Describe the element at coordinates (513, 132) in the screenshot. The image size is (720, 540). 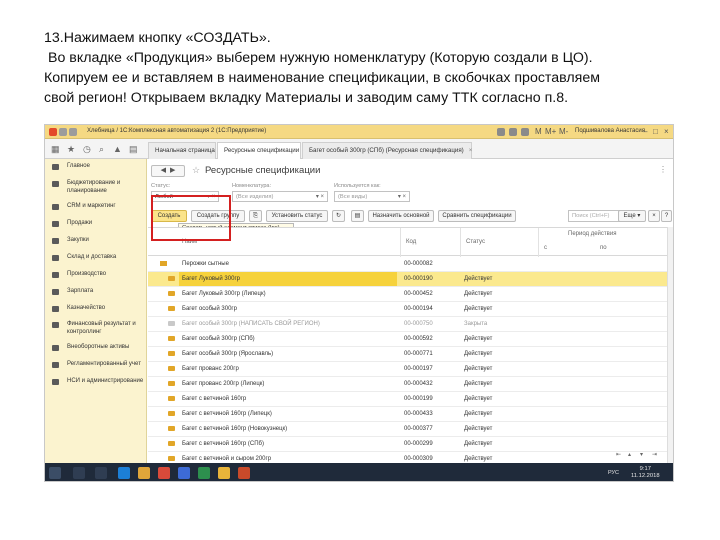
I see `clock-icon` at that location.